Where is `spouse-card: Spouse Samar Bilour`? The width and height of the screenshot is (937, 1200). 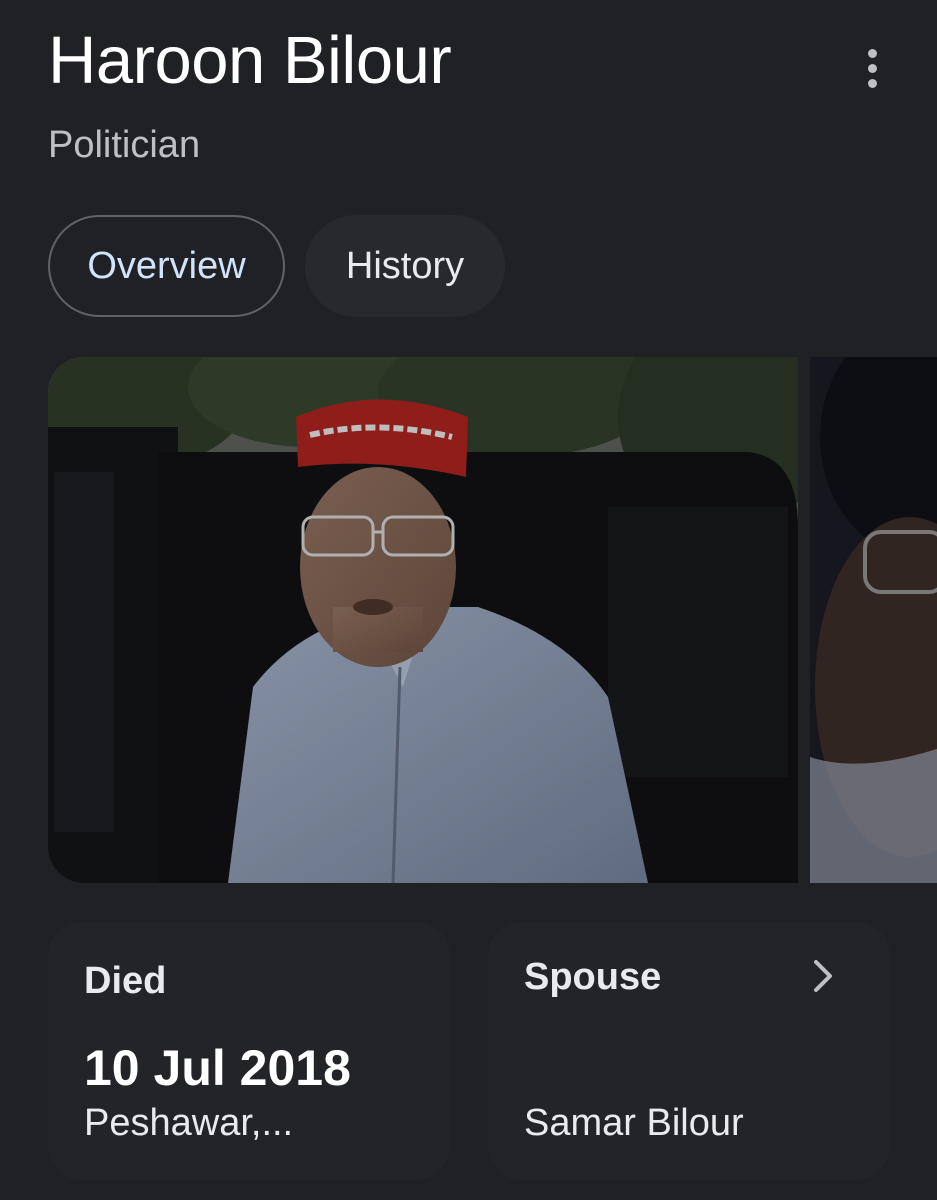 spouse-card: Spouse Samar Bilour is located at coordinates (689, 1051).